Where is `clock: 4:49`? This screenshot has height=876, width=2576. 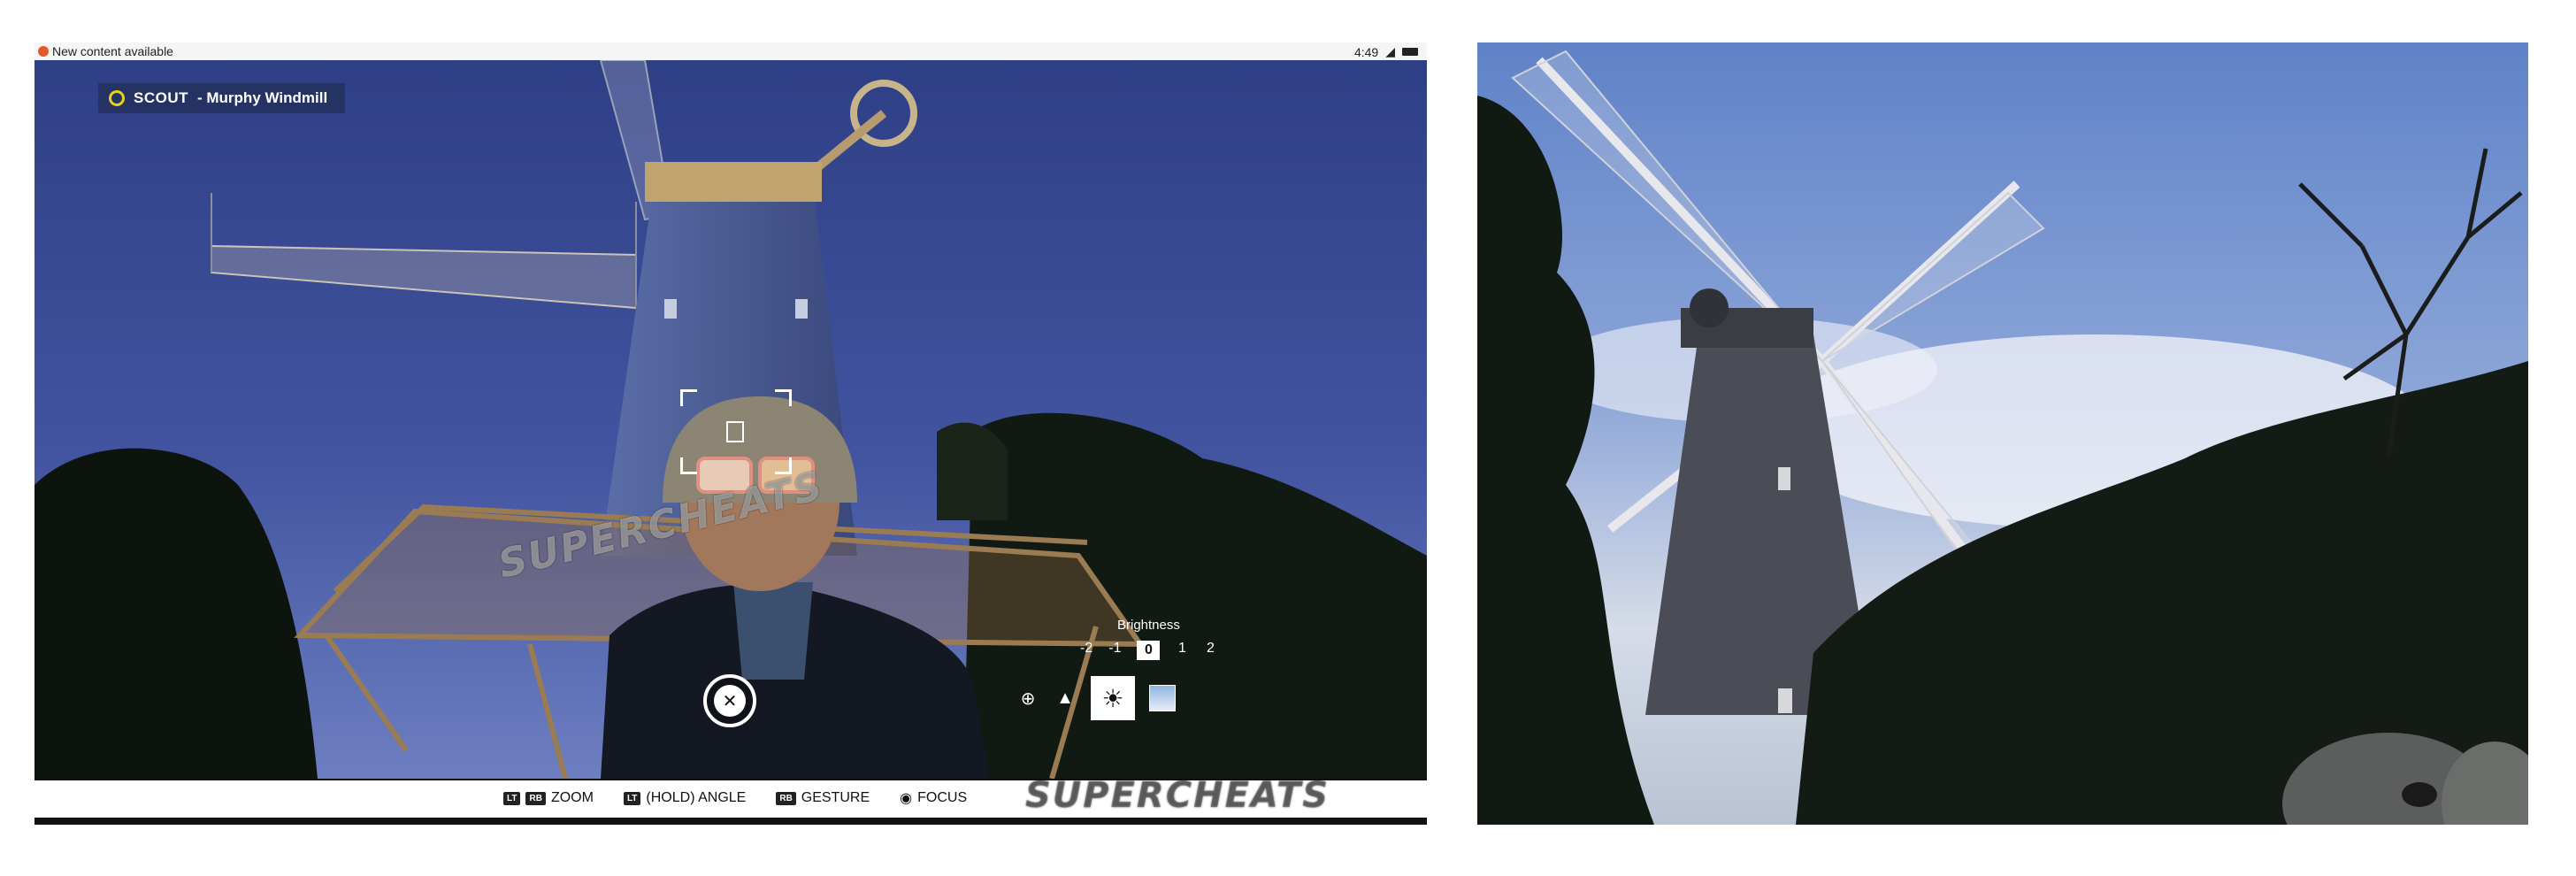
clock: 4:49 is located at coordinates (1366, 51).